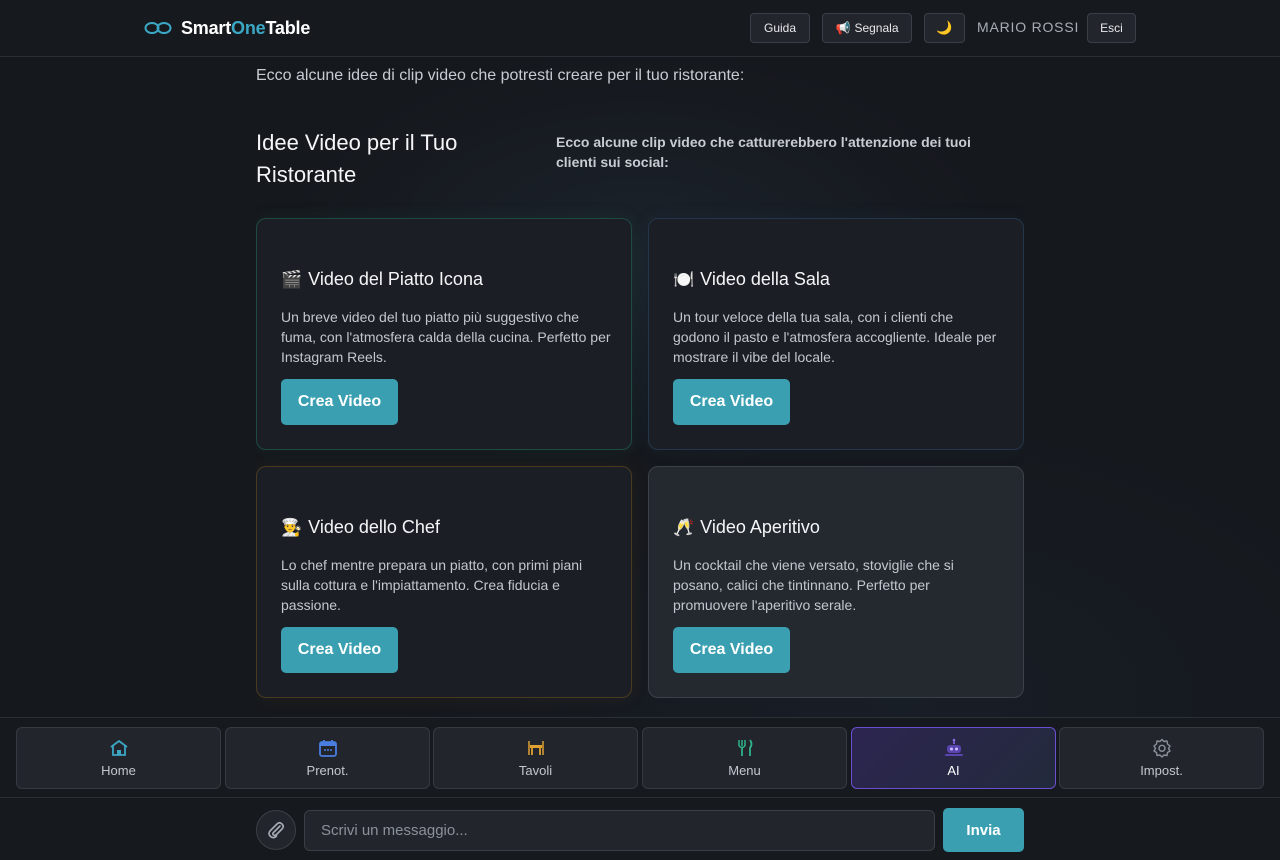 This screenshot has height=860, width=1280. I want to click on home-icon, so click(118, 748).